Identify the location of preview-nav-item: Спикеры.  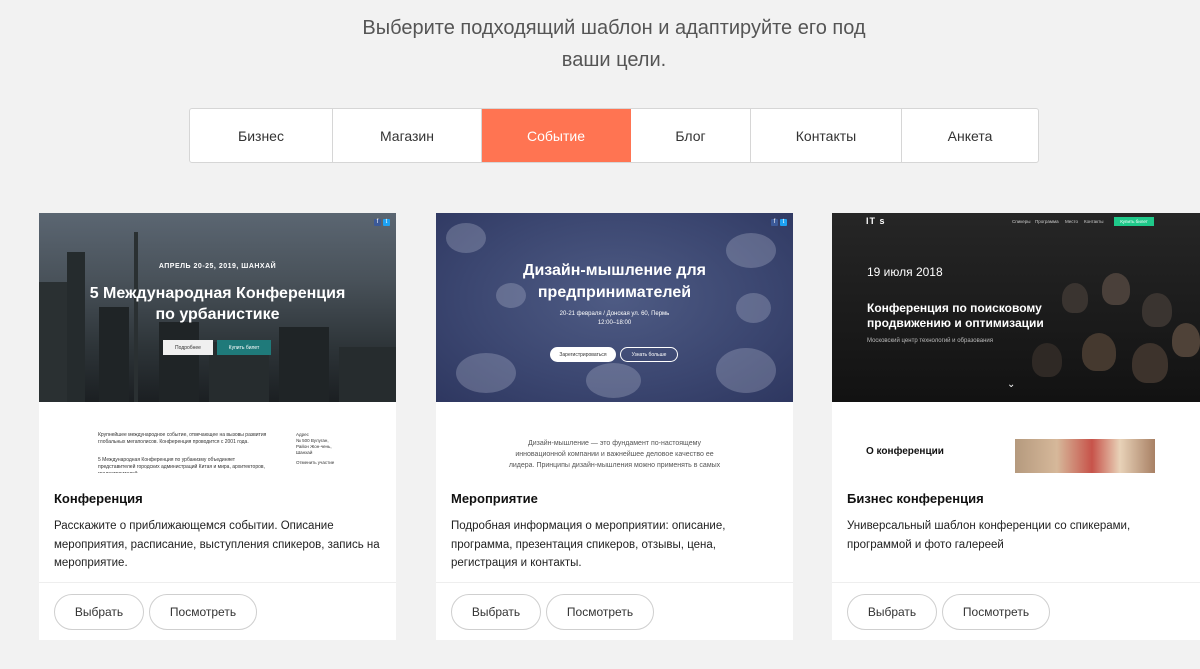
(1021, 221).